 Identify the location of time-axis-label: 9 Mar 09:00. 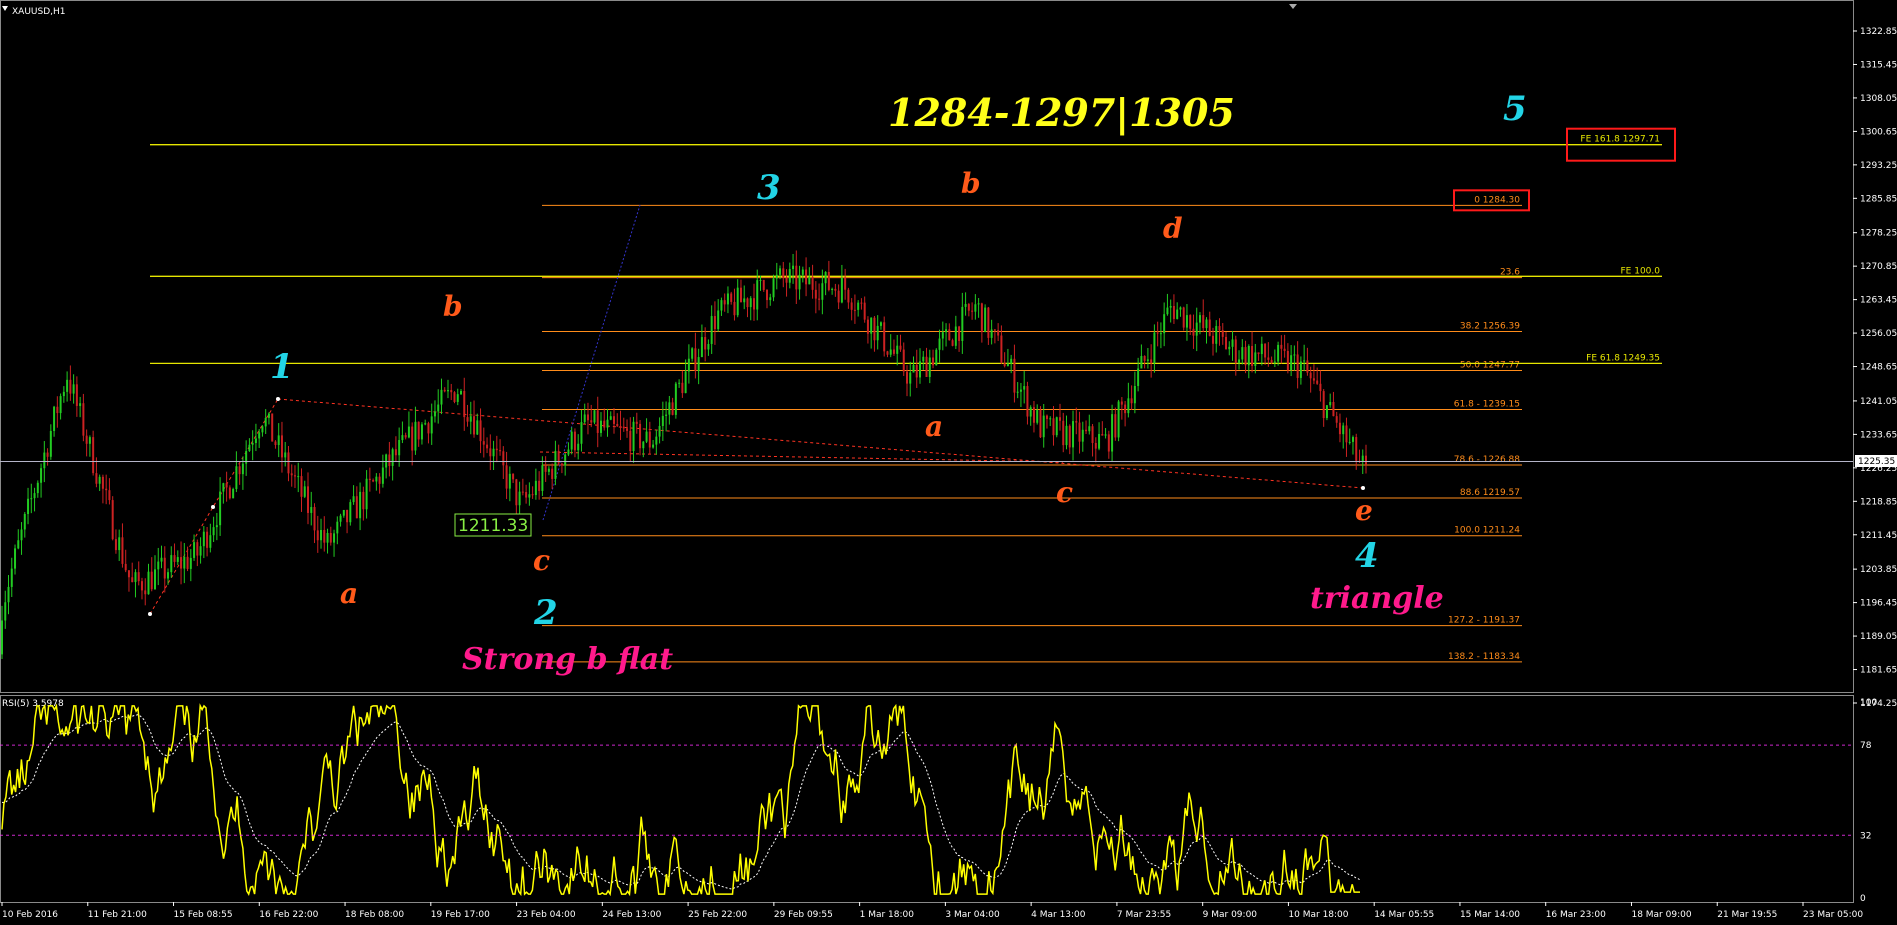
(1230, 915).